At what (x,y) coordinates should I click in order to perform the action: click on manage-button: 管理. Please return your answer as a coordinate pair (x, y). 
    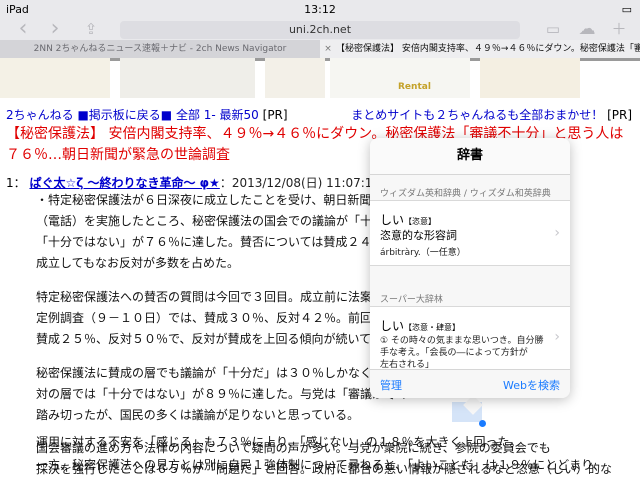
    Looking at the image, I should click on (391, 385).